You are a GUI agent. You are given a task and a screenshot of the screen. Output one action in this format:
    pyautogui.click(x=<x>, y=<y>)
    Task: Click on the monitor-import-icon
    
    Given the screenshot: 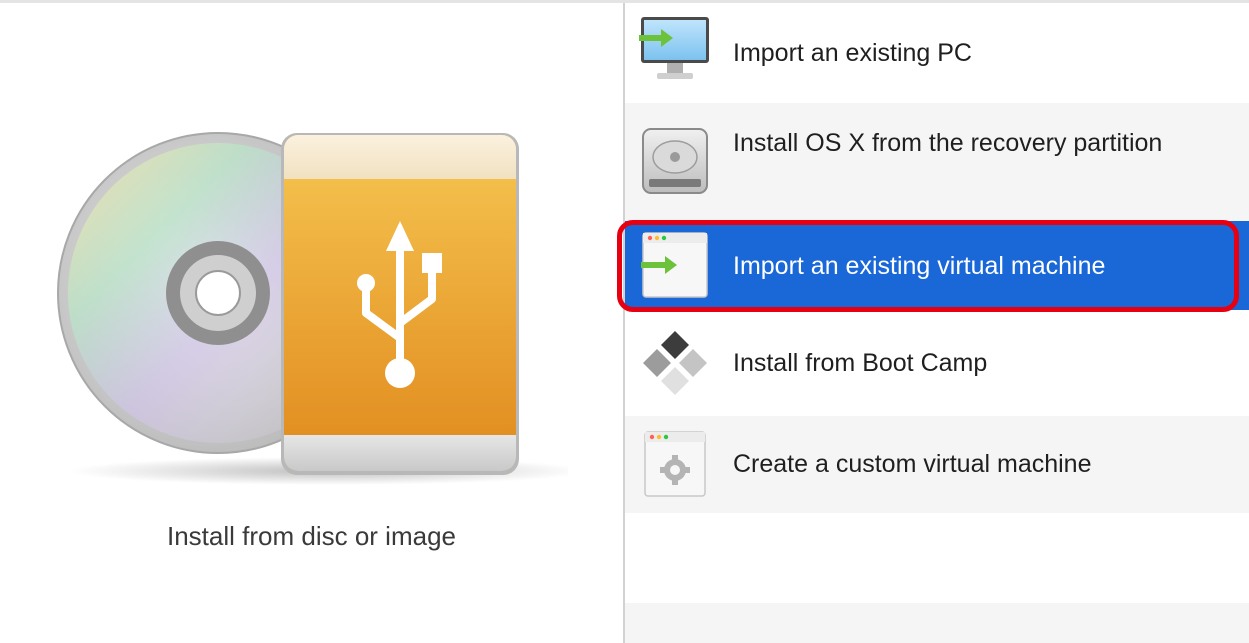 What is the action you would take?
    pyautogui.click(x=675, y=49)
    